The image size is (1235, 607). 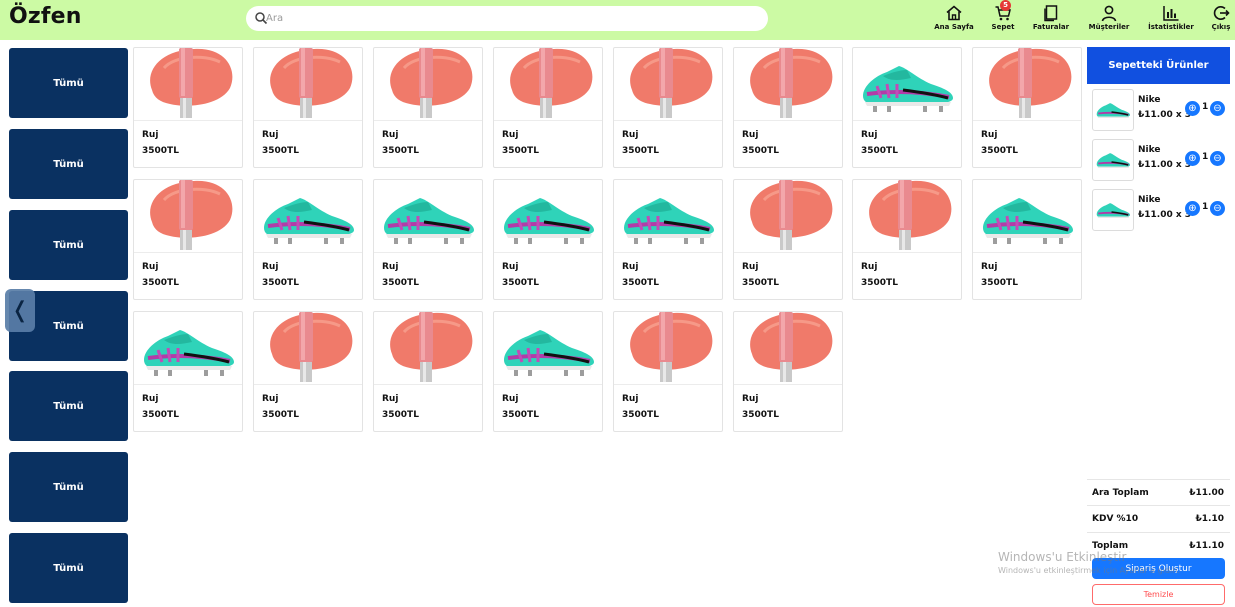 I want to click on search-input, so click(x=511, y=18).